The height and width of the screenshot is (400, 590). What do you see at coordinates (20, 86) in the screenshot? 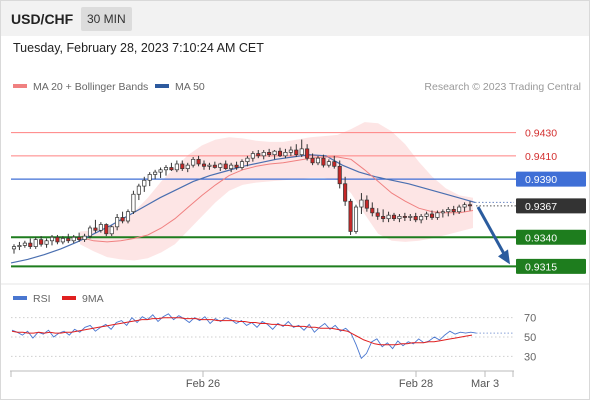
I see `legend-swatch-ma20` at bounding box center [20, 86].